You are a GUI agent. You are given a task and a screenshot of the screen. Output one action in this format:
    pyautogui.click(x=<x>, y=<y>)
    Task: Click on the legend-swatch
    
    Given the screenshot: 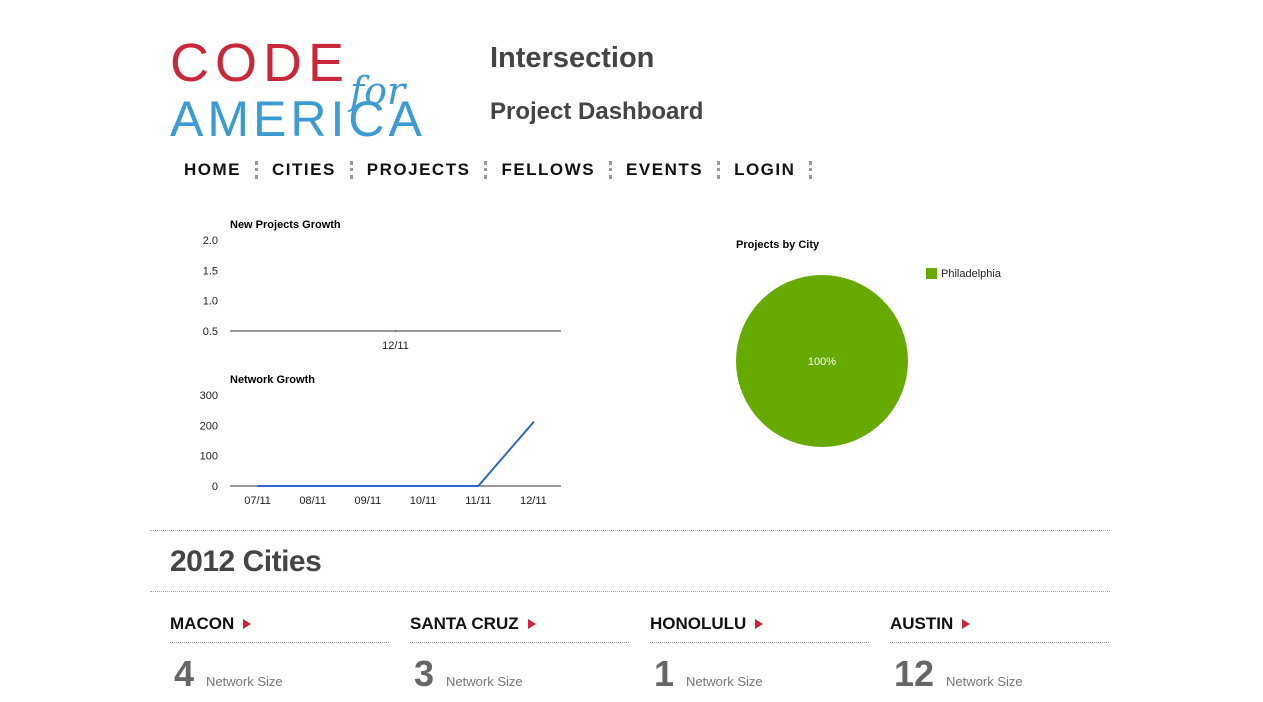 What is the action you would take?
    pyautogui.click(x=931, y=273)
    